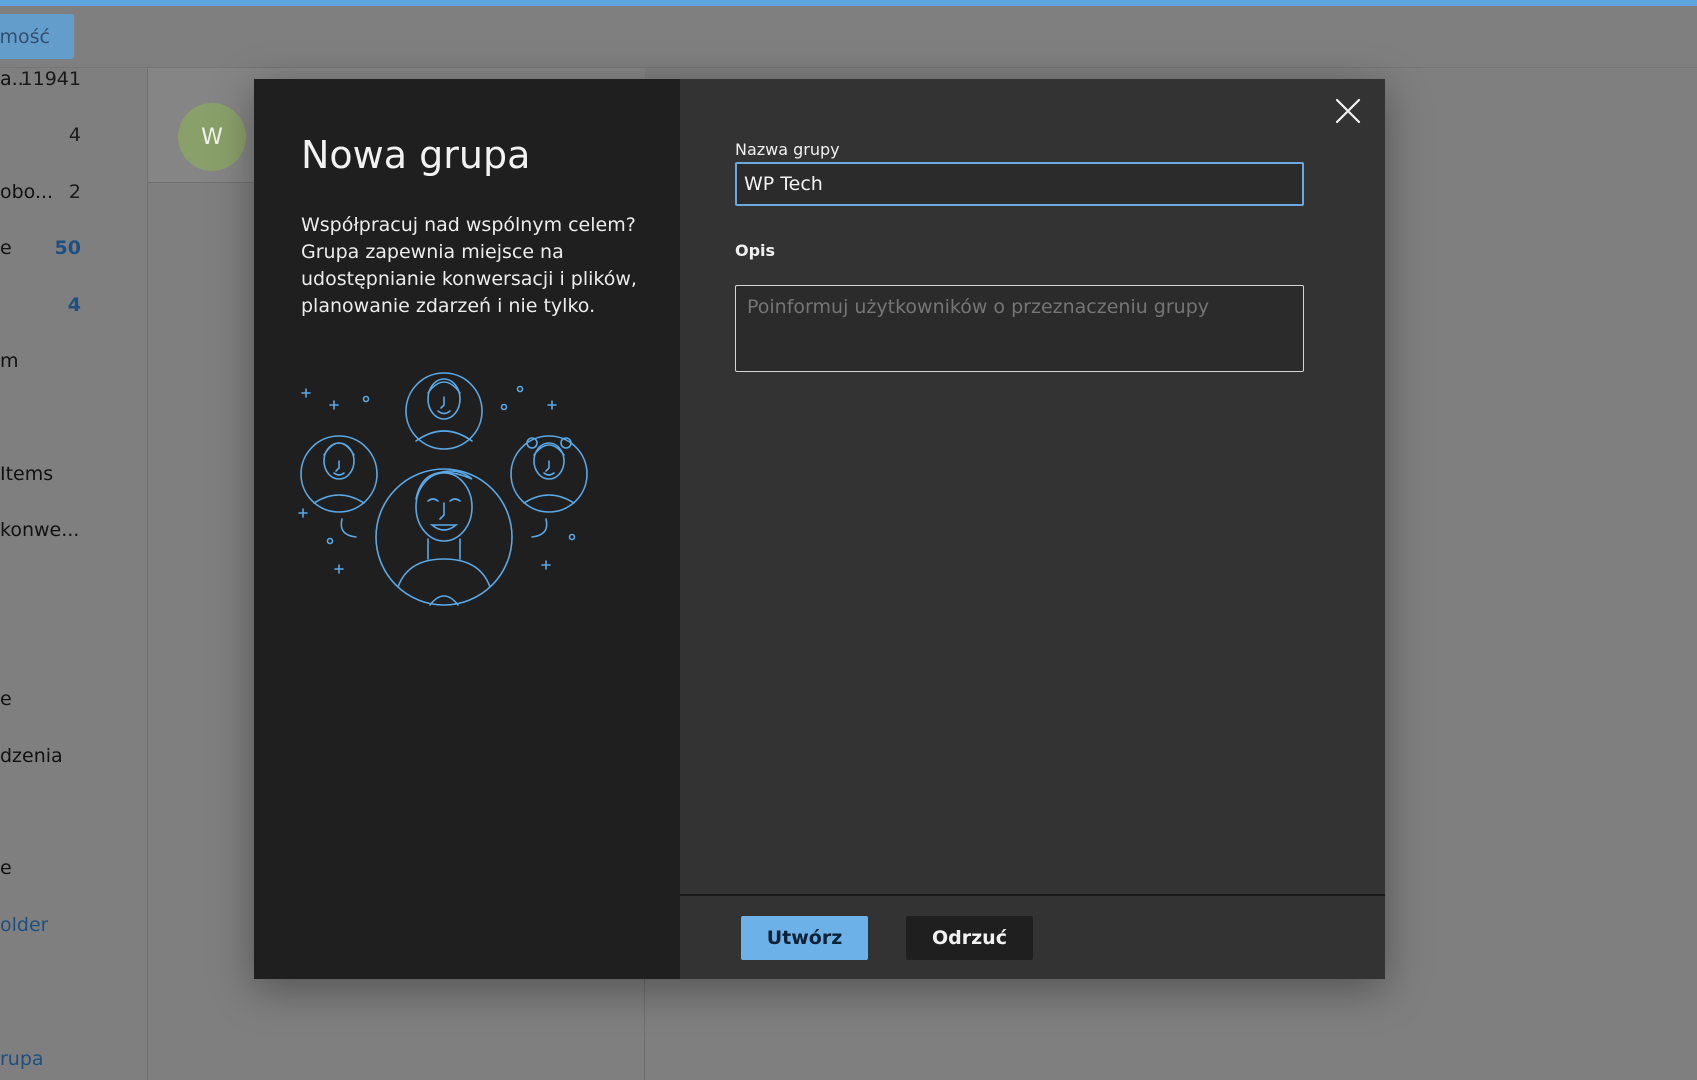 The height and width of the screenshot is (1080, 1697). What do you see at coordinates (74, 192) in the screenshot?
I see `folder-count: 2` at bounding box center [74, 192].